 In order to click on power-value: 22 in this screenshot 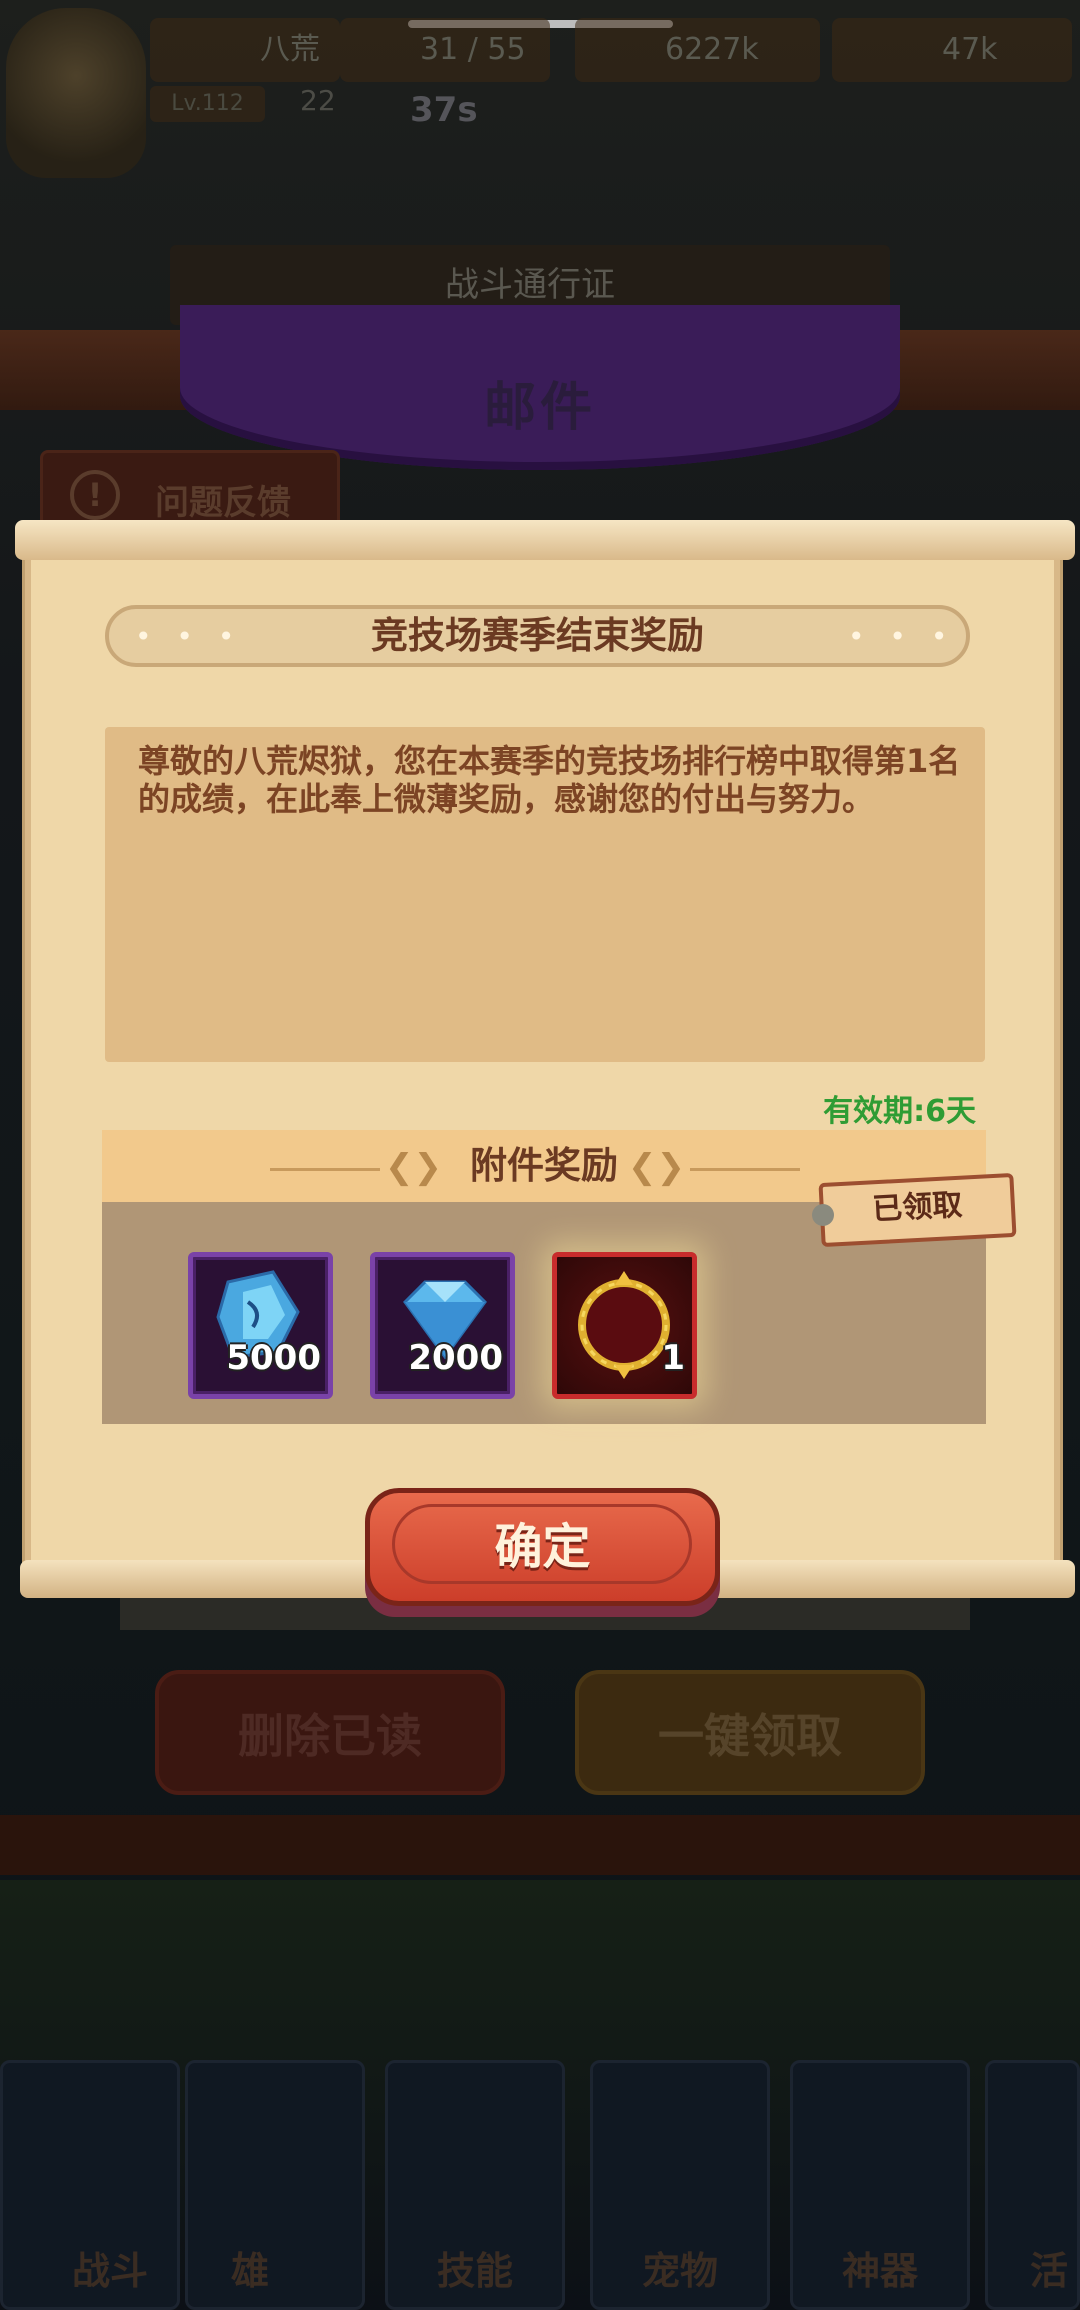, I will do `click(318, 100)`.